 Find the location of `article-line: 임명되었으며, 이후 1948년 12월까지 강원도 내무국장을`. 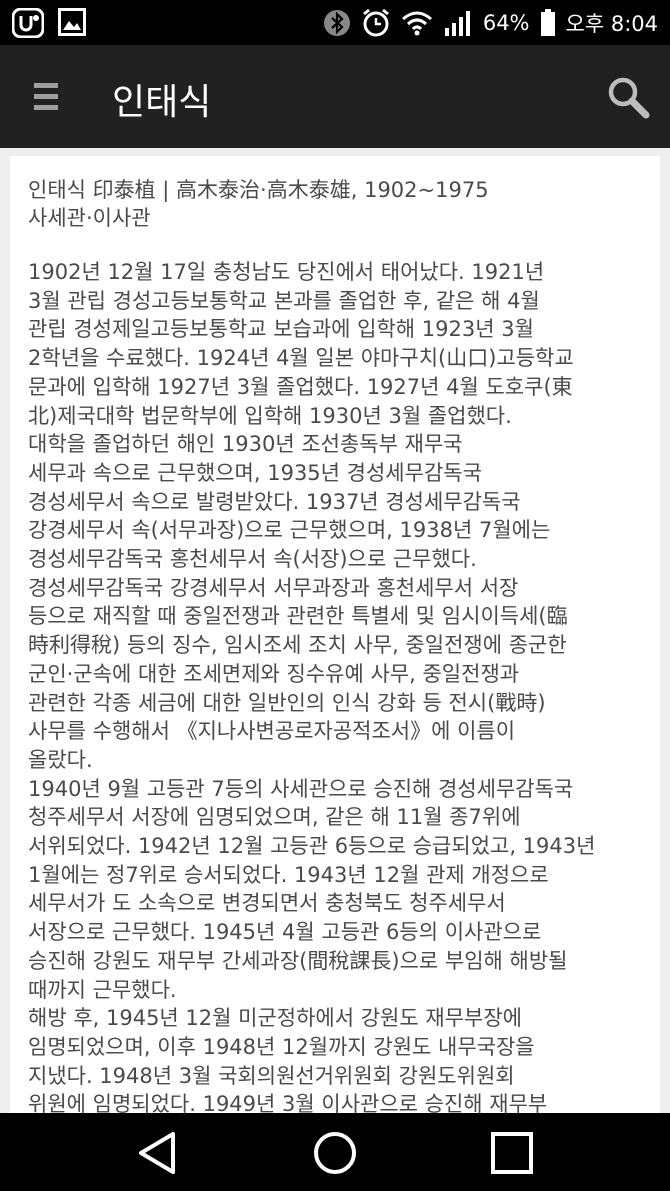

article-line: 임명되었으며, 이후 1948년 12월까지 강원도 내무국장을 is located at coordinates (281, 1046).